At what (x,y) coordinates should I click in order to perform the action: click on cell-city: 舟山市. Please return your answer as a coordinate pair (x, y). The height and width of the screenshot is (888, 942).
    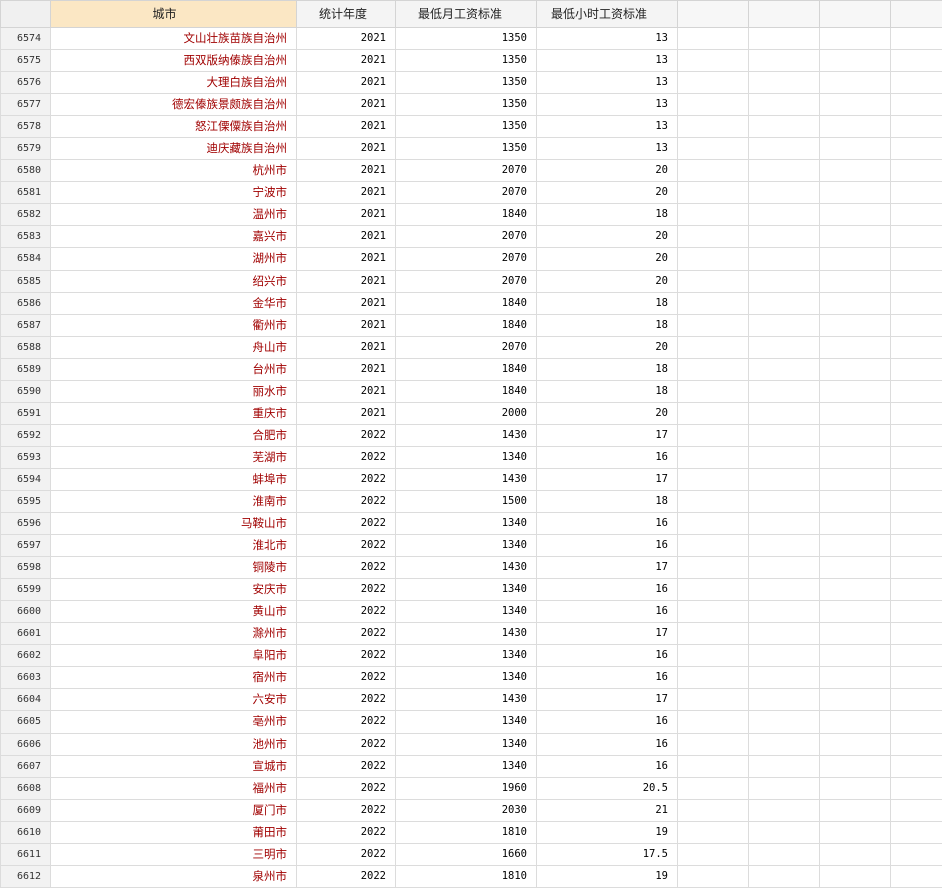
    Looking at the image, I should click on (173, 347).